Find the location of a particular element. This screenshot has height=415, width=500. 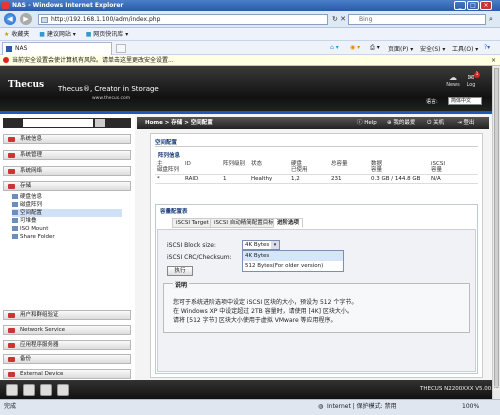

help-button: ⓘ Help is located at coordinates (367, 123).